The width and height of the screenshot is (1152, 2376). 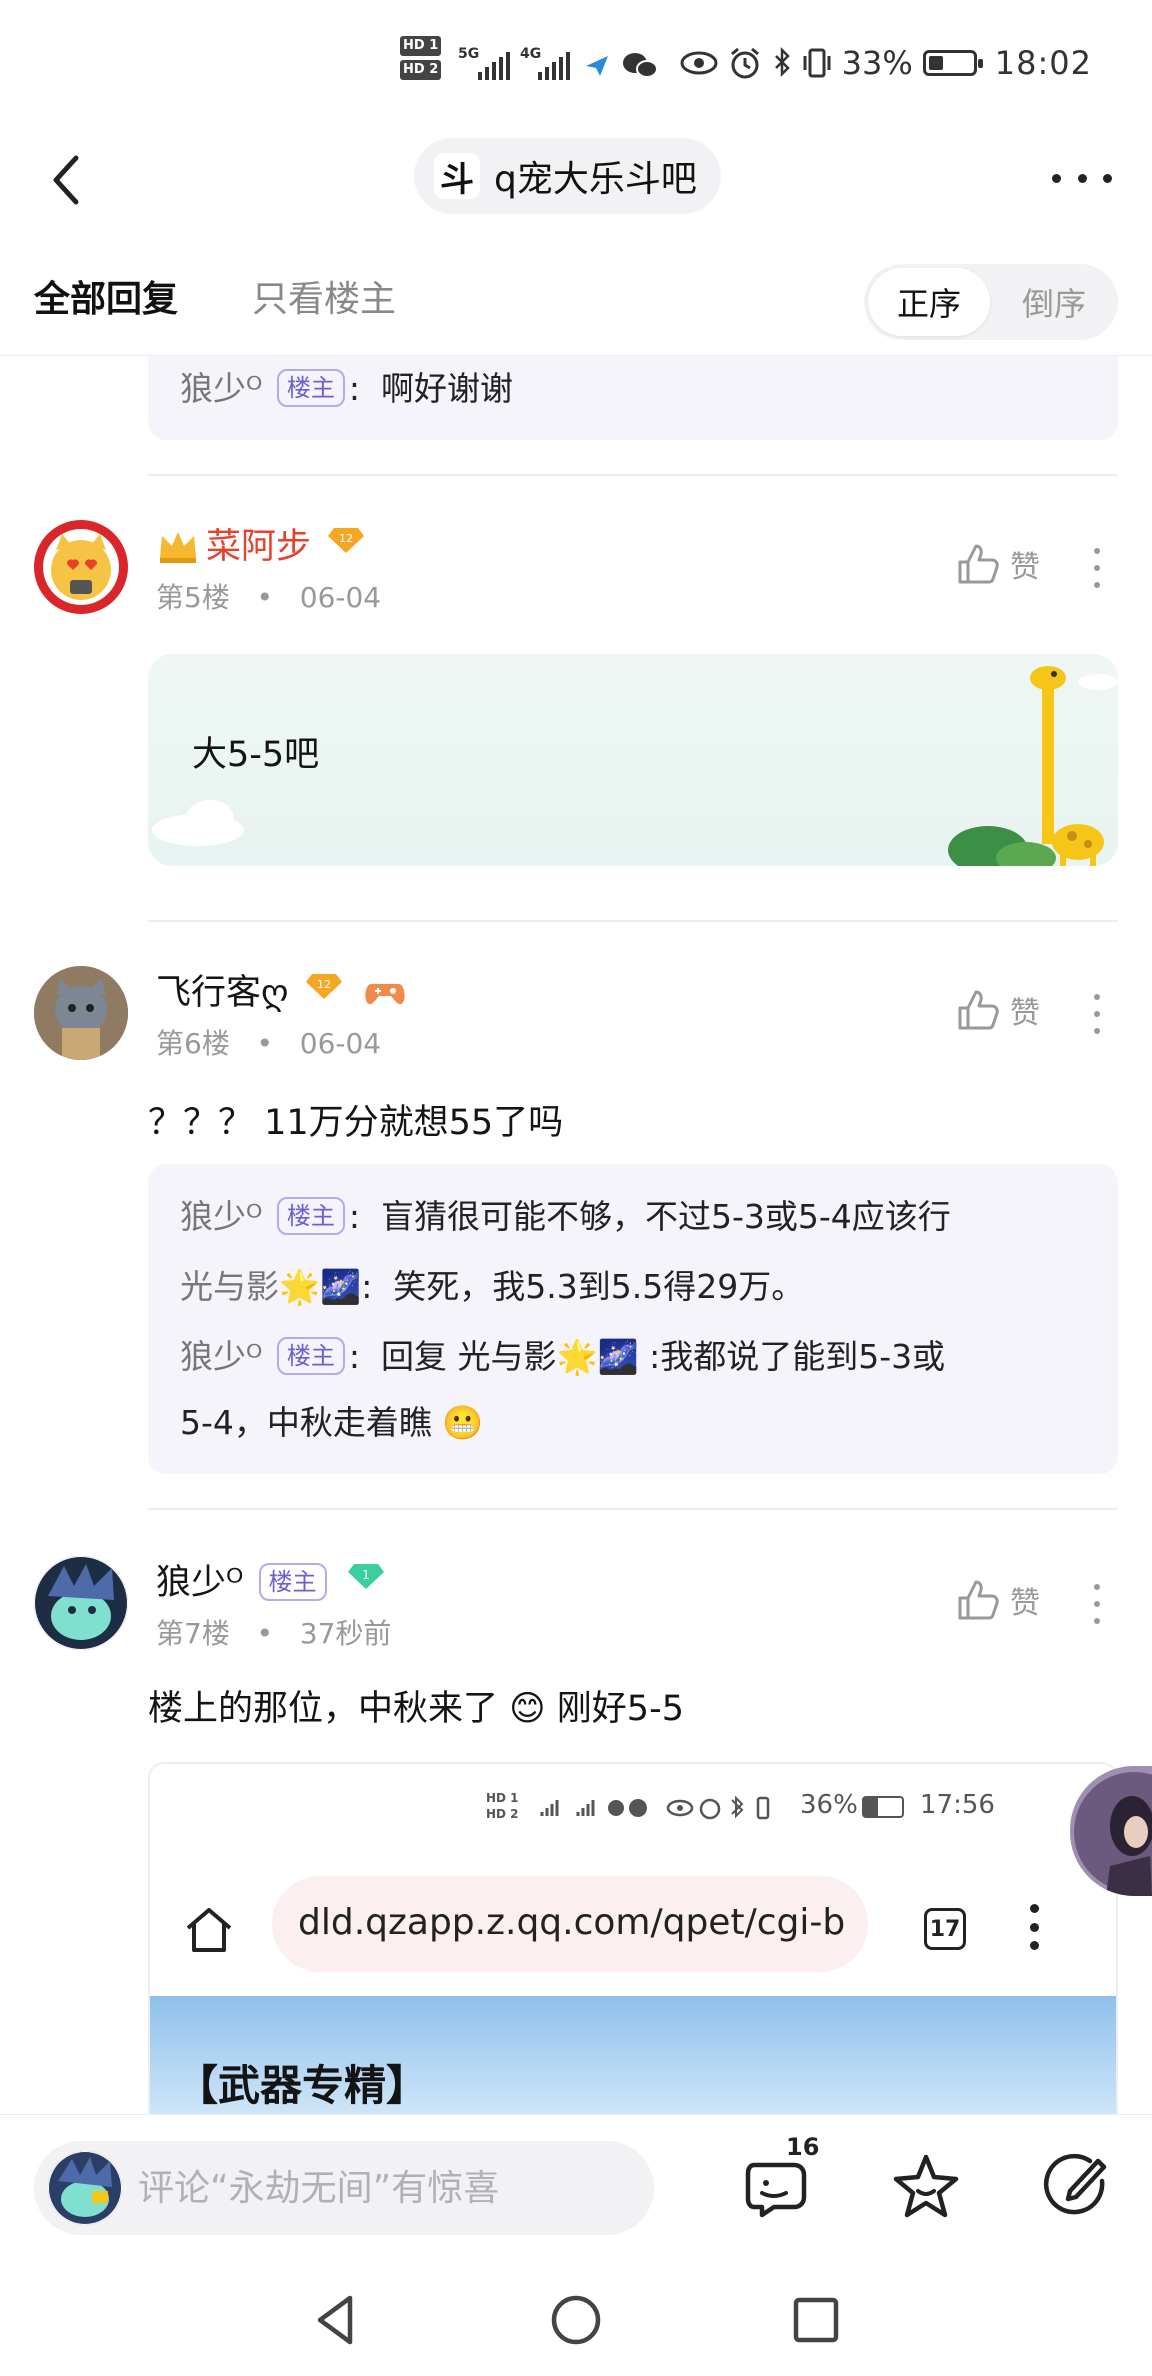 What do you see at coordinates (268, 596) in the screenshot?
I see `floor-meta: 第5楼 • 06-04` at bounding box center [268, 596].